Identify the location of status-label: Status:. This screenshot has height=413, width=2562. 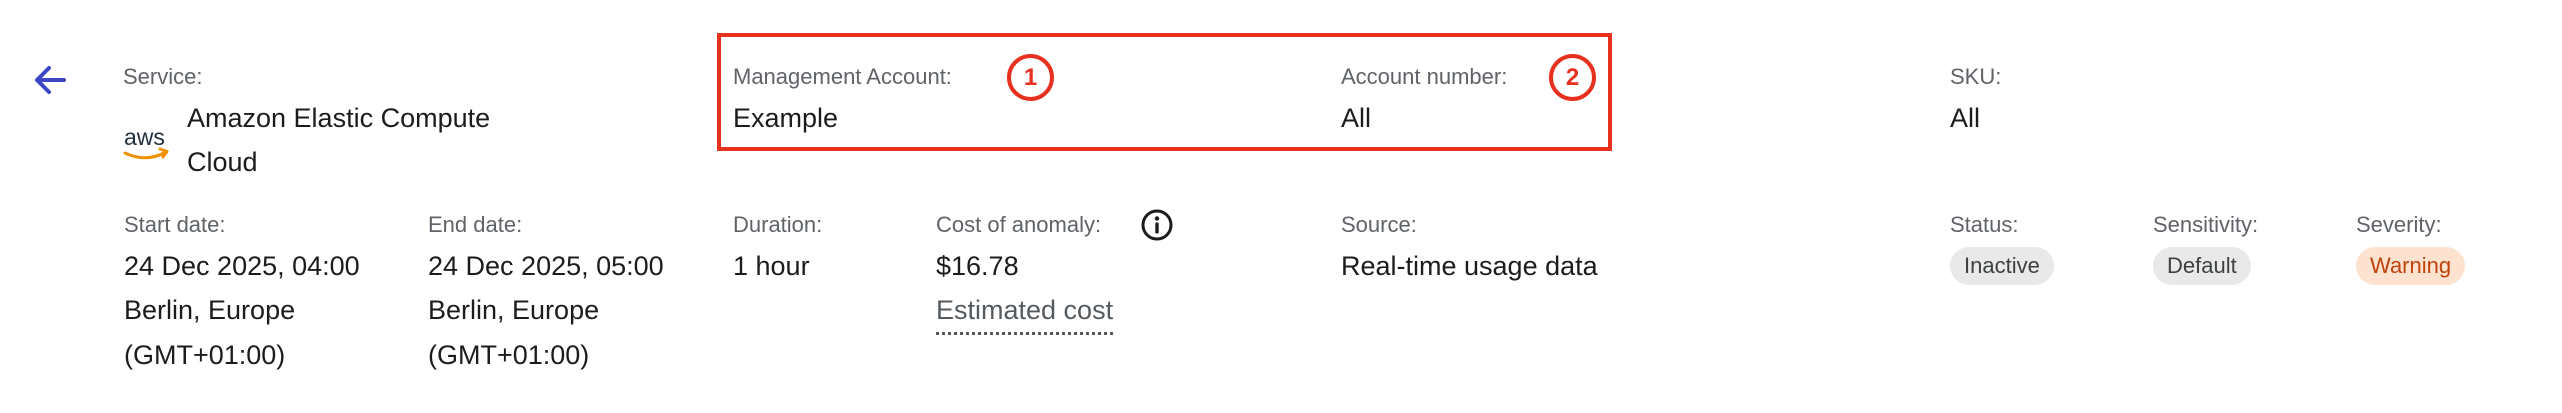
(1984, 224).